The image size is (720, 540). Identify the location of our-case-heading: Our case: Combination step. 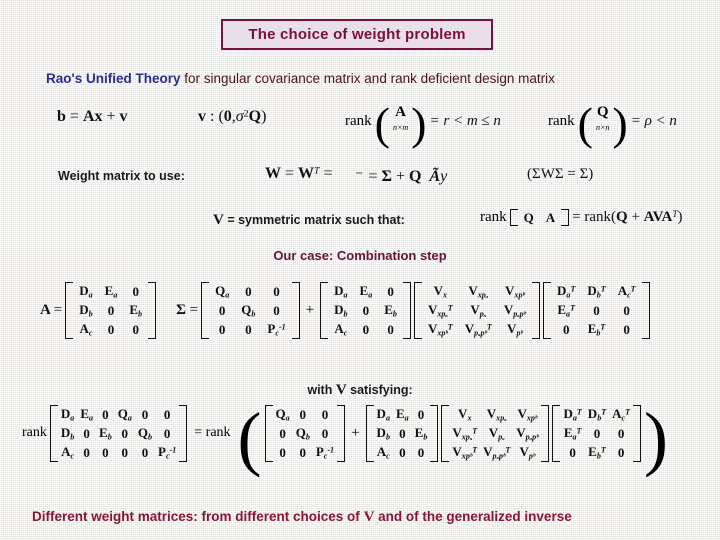
(360, 255).